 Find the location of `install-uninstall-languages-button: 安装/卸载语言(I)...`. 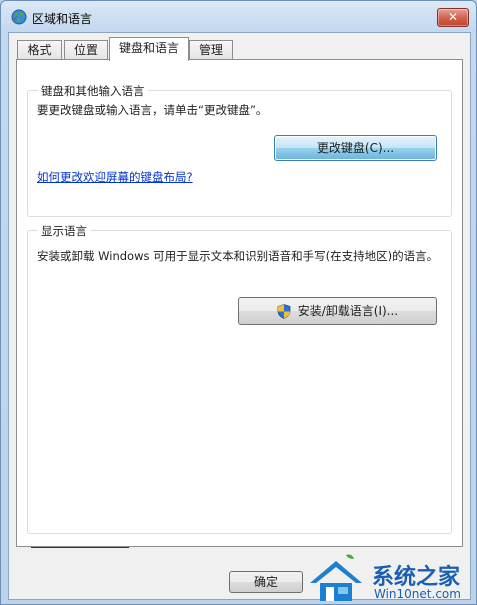

install-uninstall-languages-button: 安装/卸载语言(I)... is located at coordinates (337, 311).